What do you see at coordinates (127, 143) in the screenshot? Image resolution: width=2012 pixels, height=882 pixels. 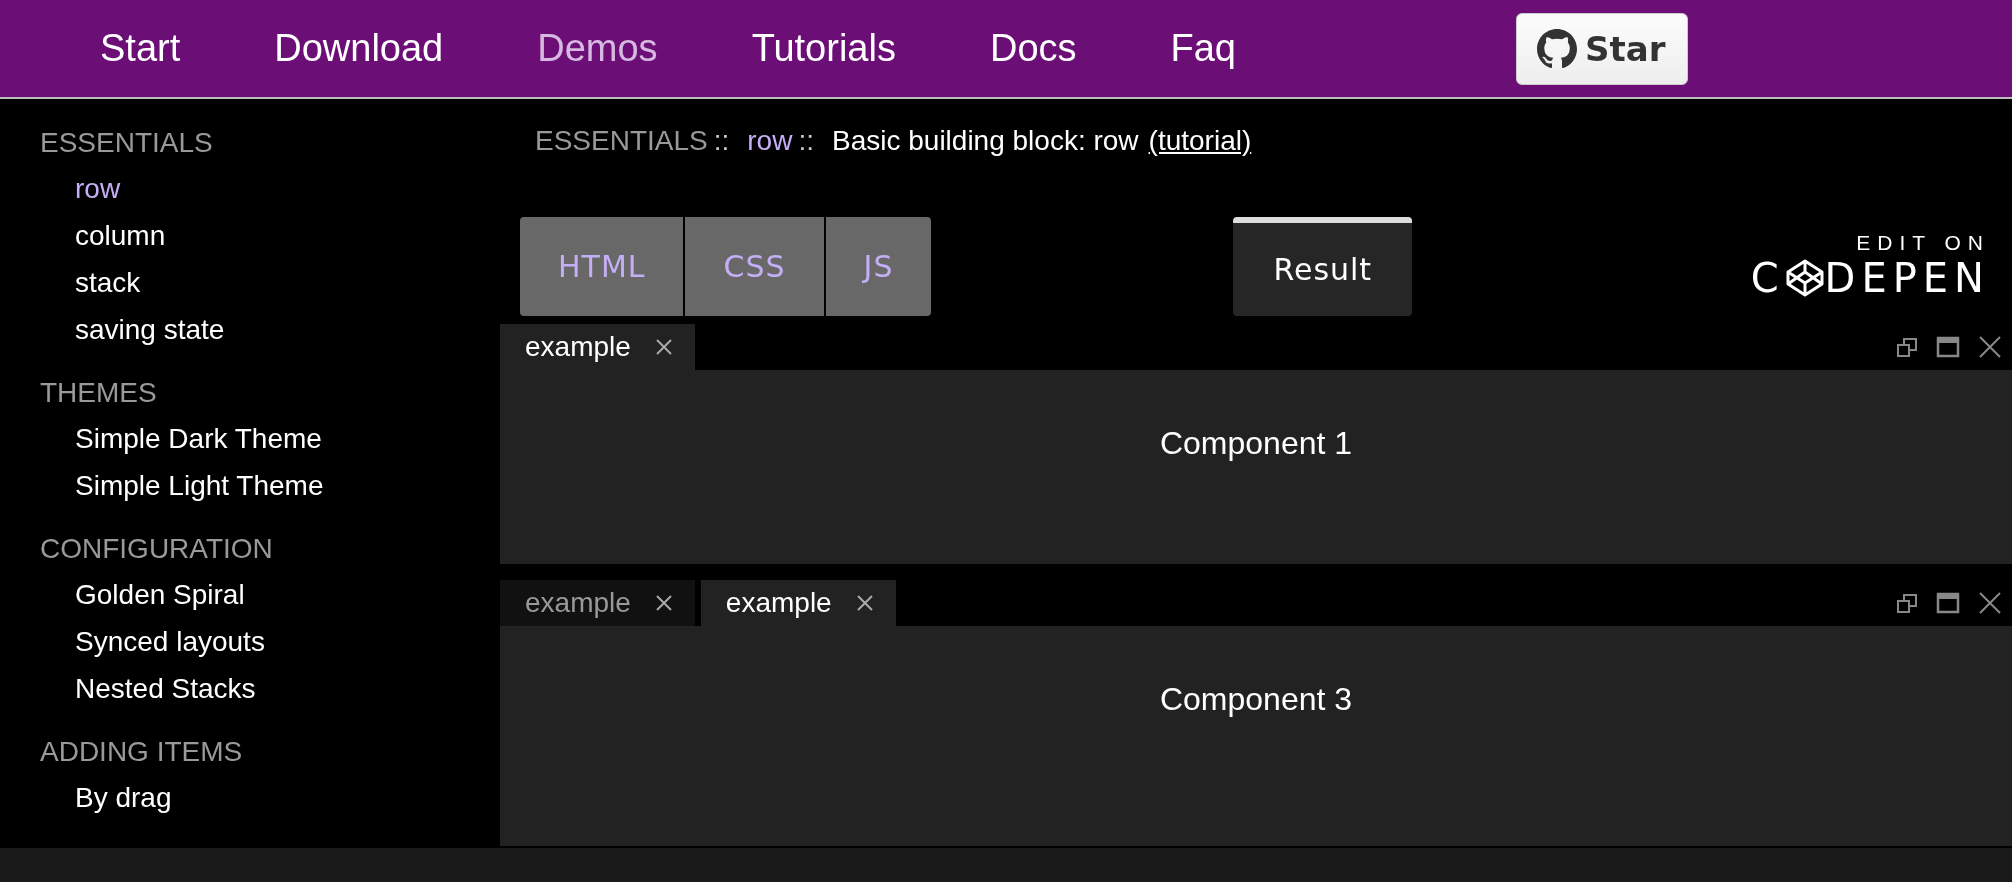 I see `section-heading: ESSENTIALS` at bounding box center [127, 143].